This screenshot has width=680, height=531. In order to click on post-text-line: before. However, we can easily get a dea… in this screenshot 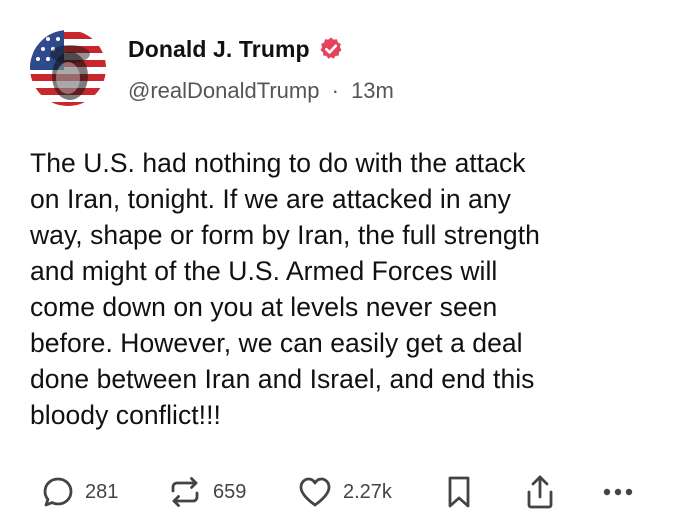, I will do `click(276, 343)`.